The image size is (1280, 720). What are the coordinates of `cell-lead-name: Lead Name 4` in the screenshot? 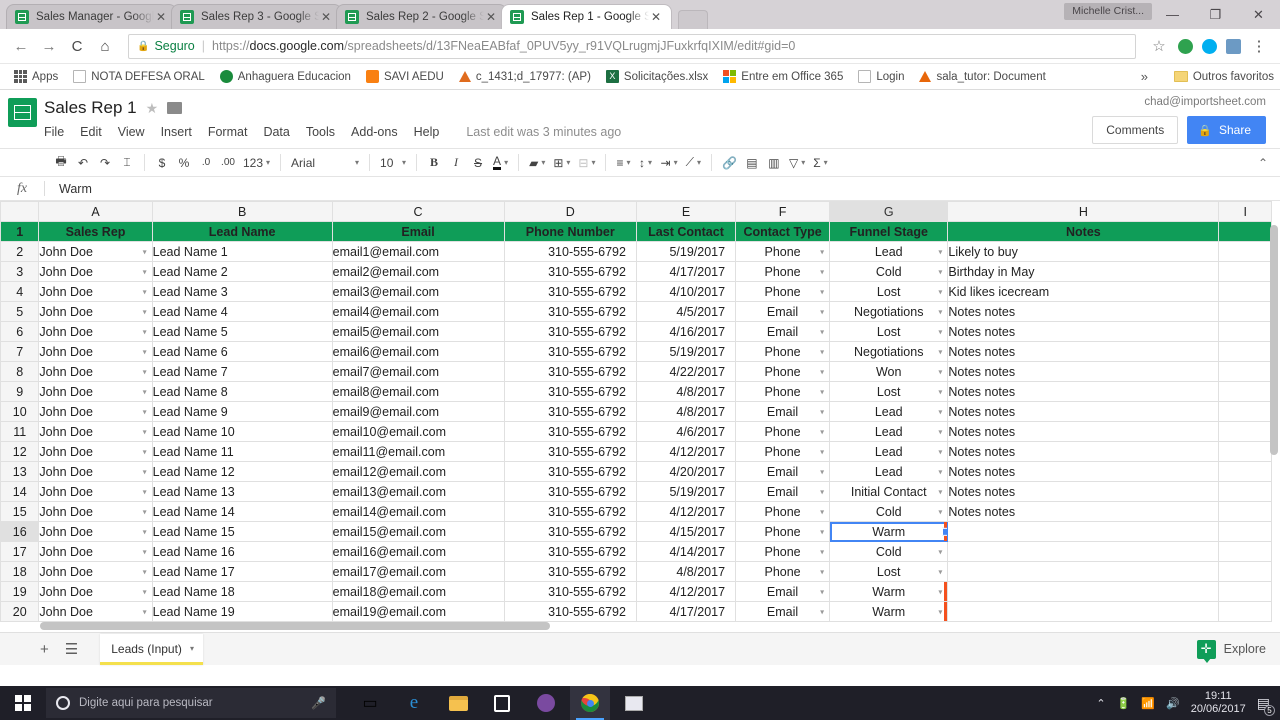 It's located at (242, 311).